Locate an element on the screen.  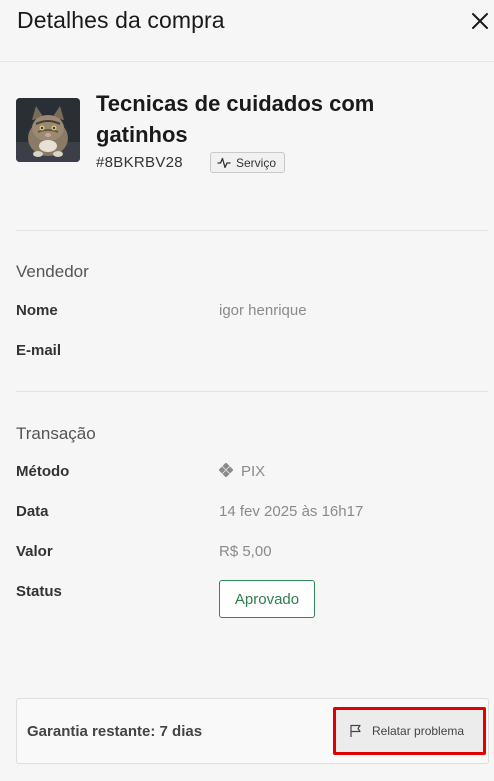
method-value: PIX is located at coordinates (242, 471).